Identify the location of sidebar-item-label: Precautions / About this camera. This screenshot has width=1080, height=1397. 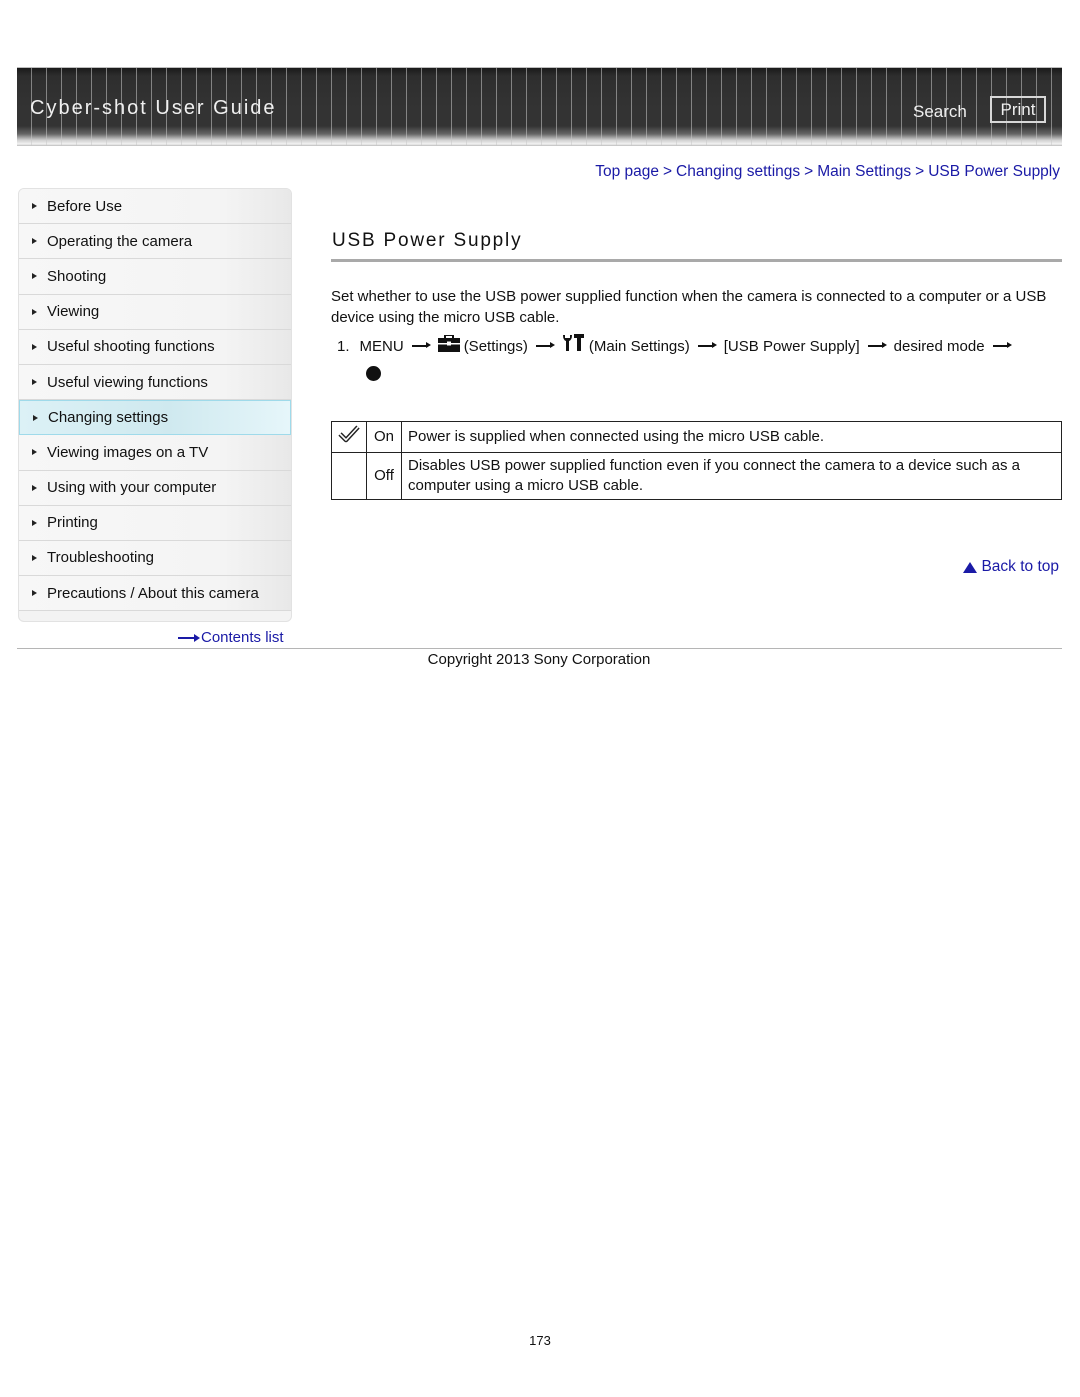
(153, 593).